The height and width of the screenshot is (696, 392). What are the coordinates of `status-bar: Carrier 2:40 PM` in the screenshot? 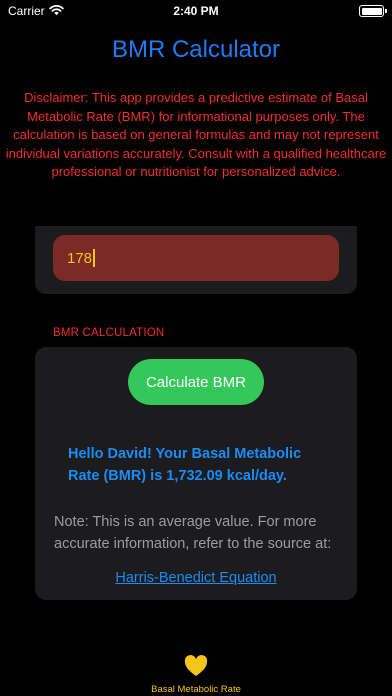 It's located at (196, 11).